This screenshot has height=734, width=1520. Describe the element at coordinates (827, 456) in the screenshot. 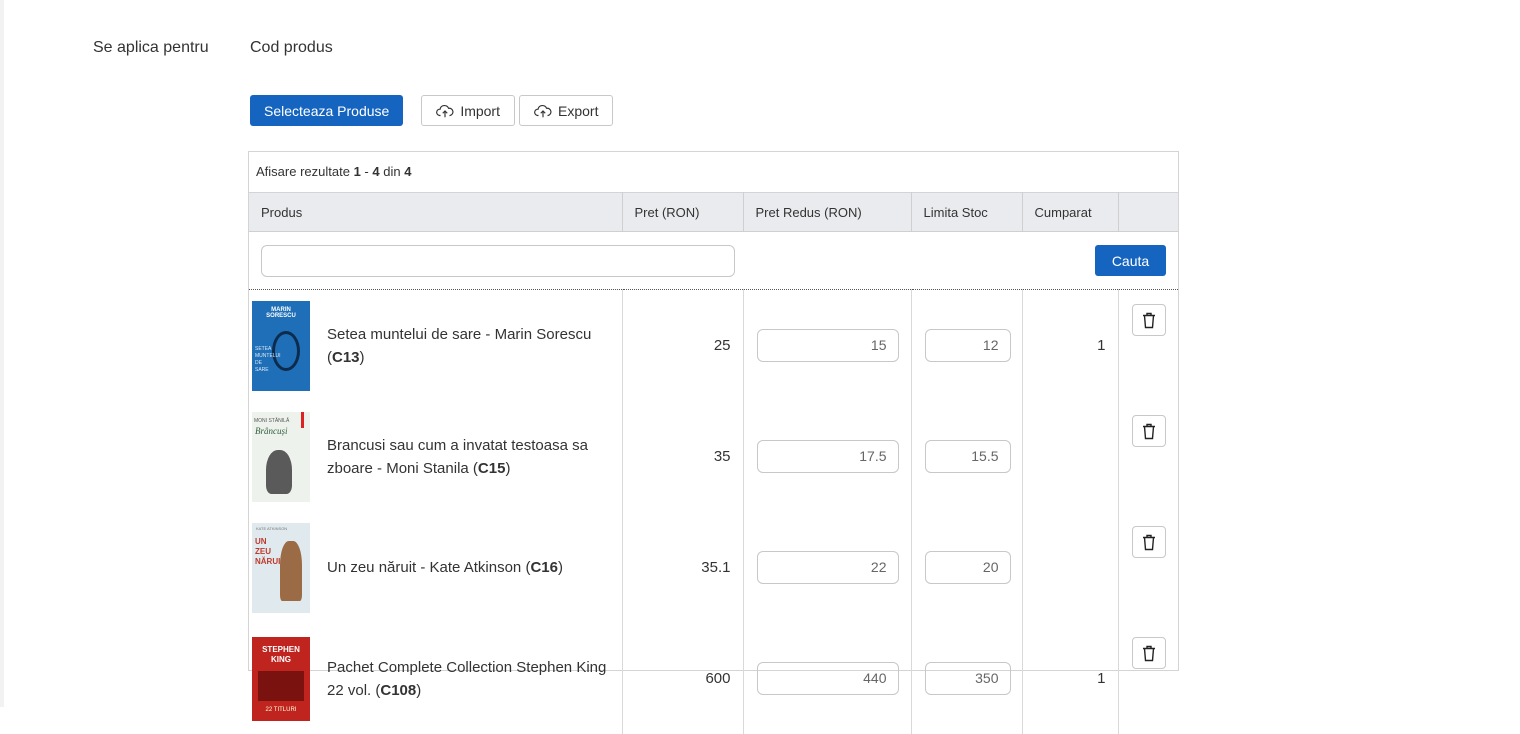

I see `reduced-price-input: 17.5` at that location.